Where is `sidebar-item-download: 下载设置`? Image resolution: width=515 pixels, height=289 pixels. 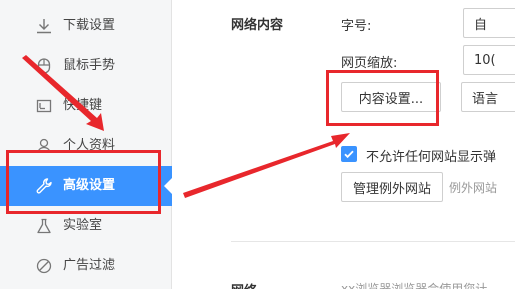
sidebar-item-download: 下载设置 is located at coordinates (86, 26).